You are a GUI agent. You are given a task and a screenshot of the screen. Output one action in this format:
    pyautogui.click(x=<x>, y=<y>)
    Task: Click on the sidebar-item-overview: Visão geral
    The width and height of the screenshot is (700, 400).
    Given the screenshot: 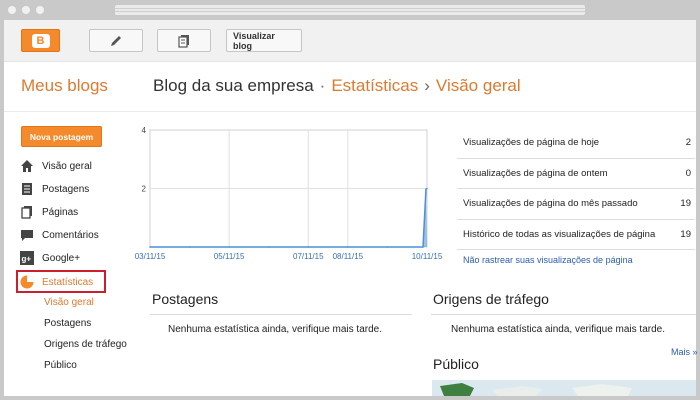 What is the action you would take?
    pyautogui.click(x=56, y=166)
    